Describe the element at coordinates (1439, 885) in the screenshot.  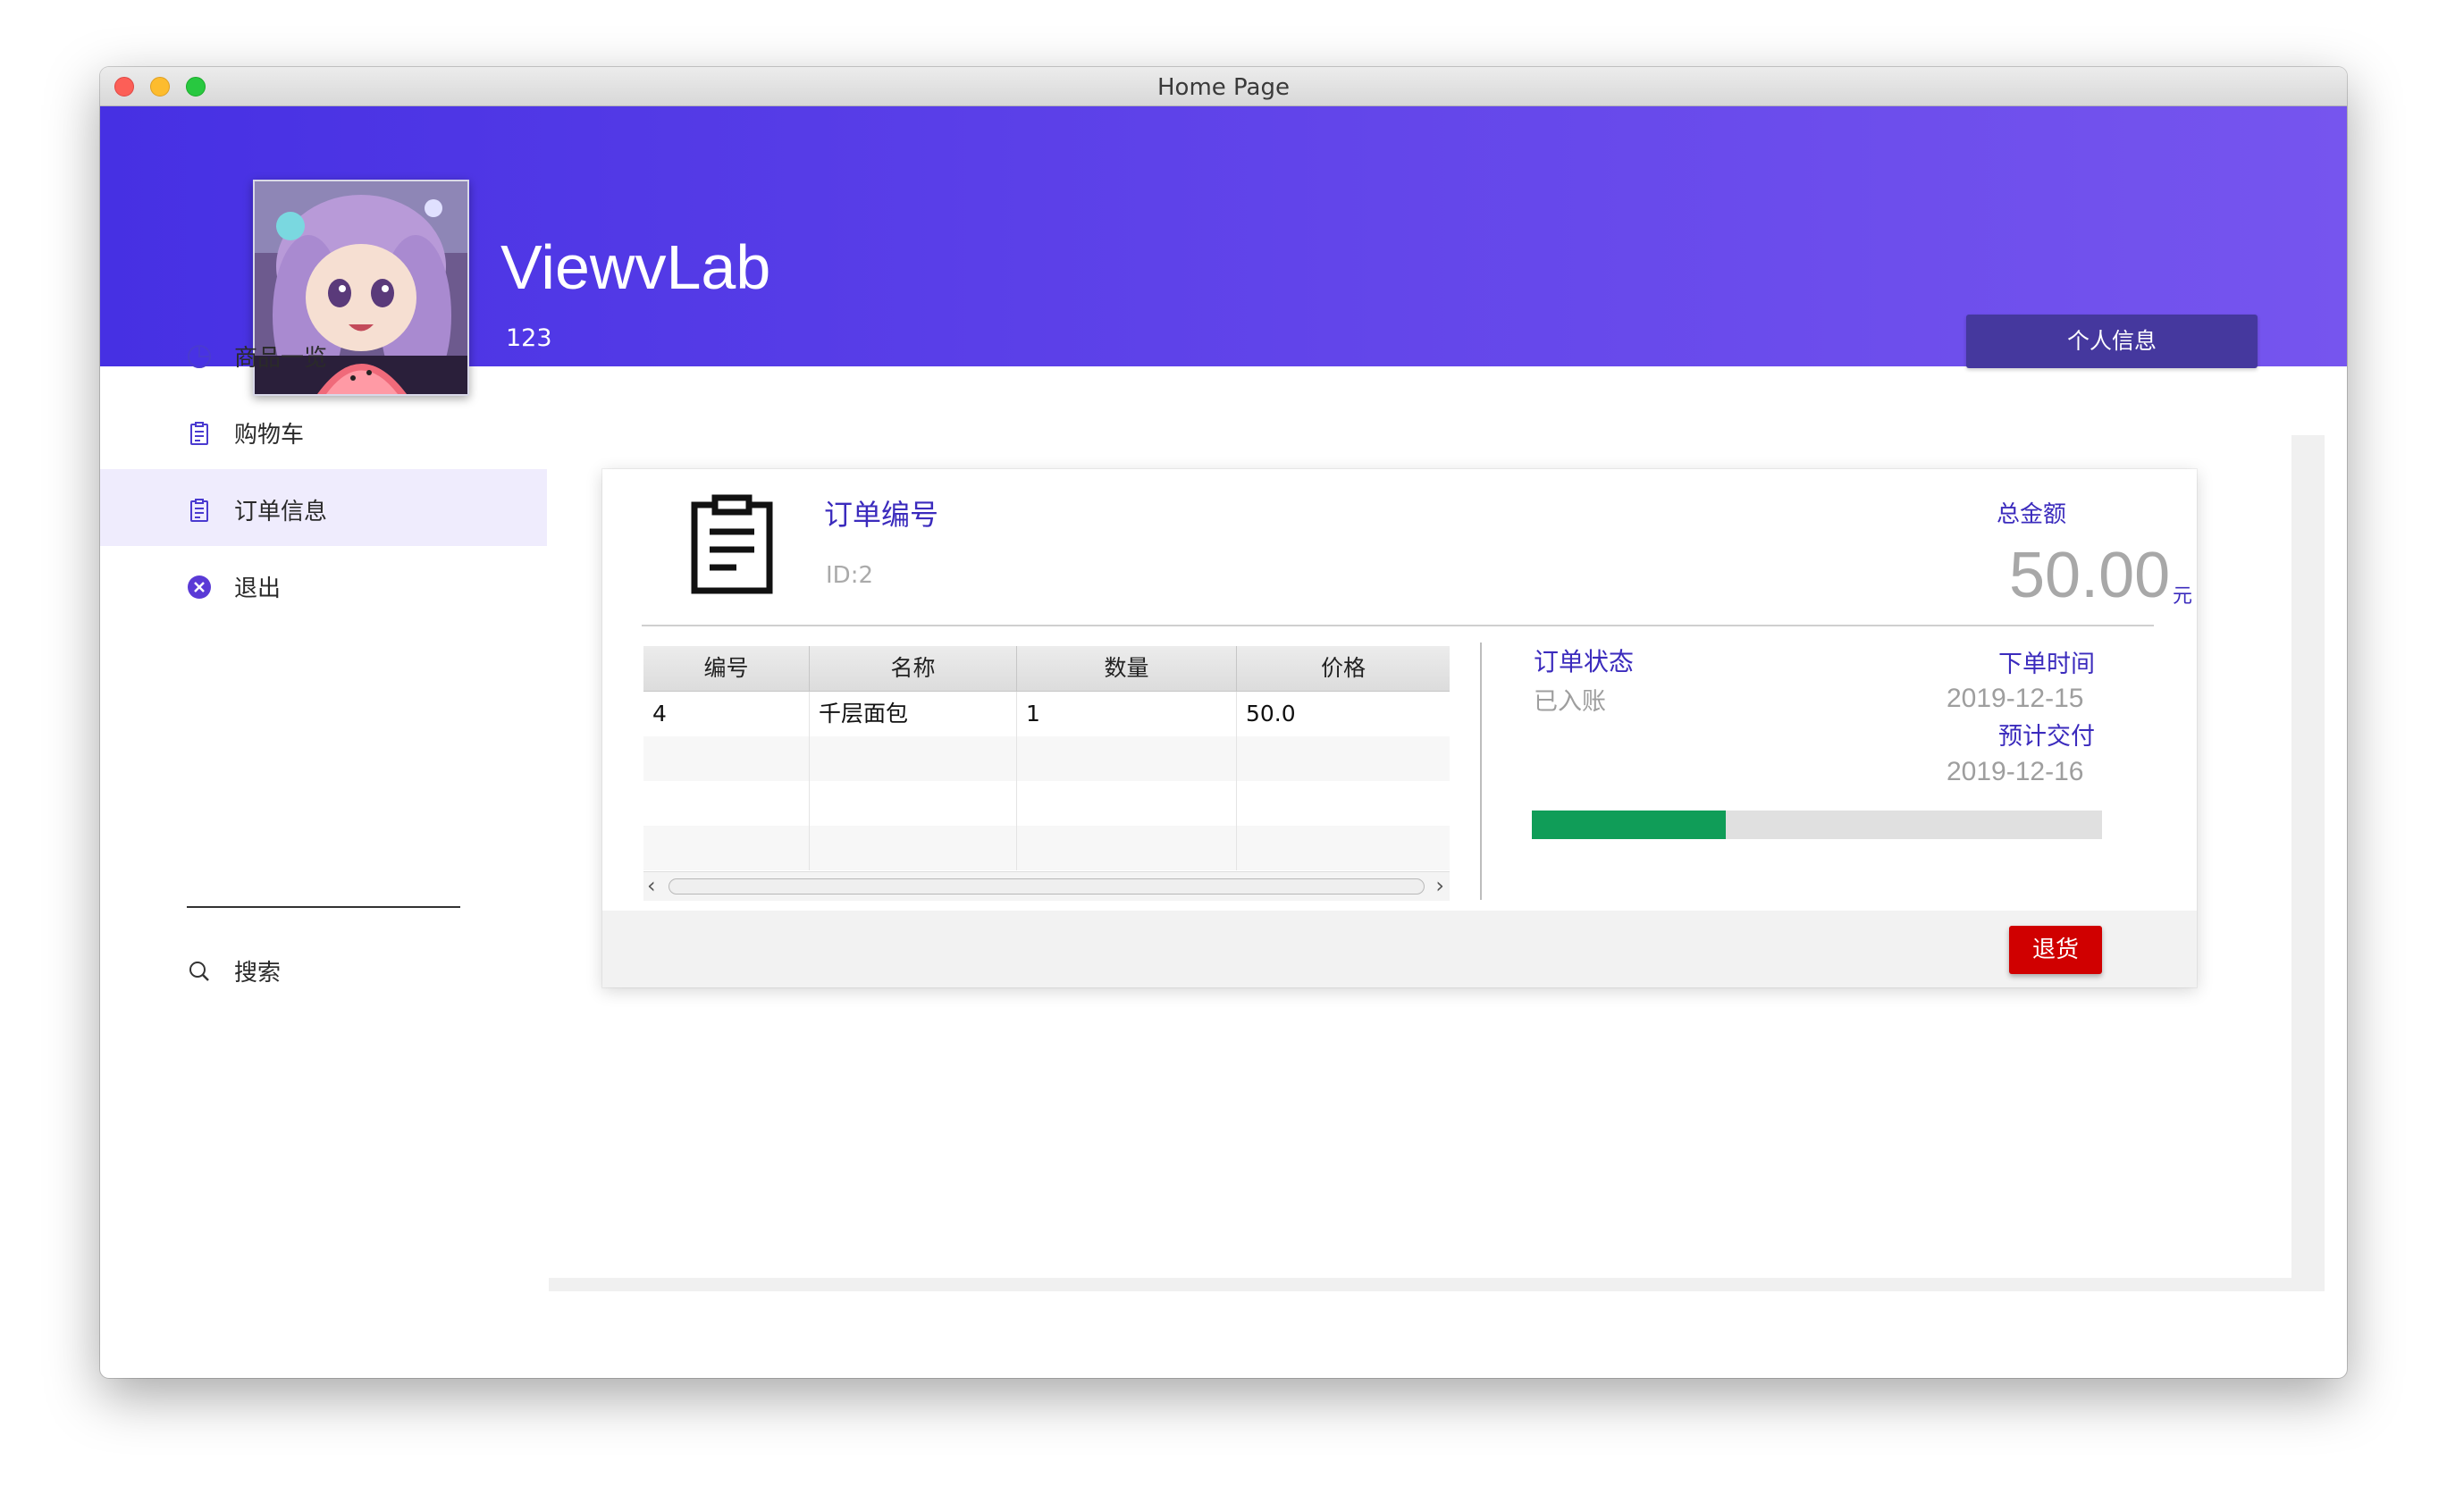
I see `scroll-right-icon: ›` at that location.